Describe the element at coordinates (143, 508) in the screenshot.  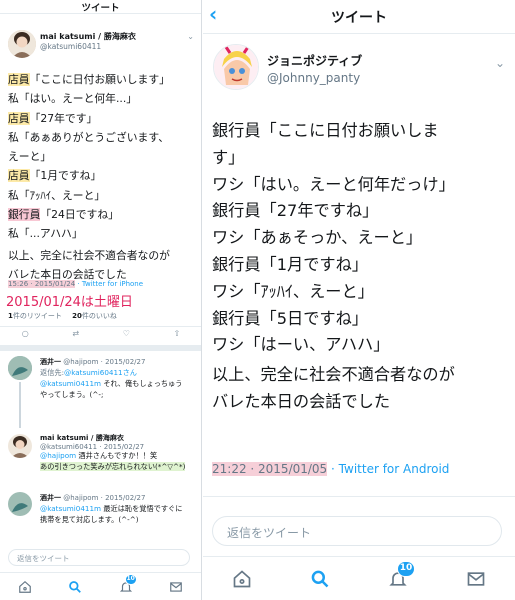
I see `reply-text-line: 最近は恥を覚悟ですぐに` at that location.